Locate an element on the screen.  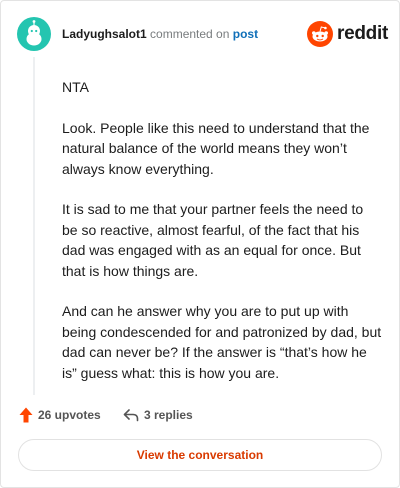
snoo-avatar-icon is located at coordinates (34, 34).